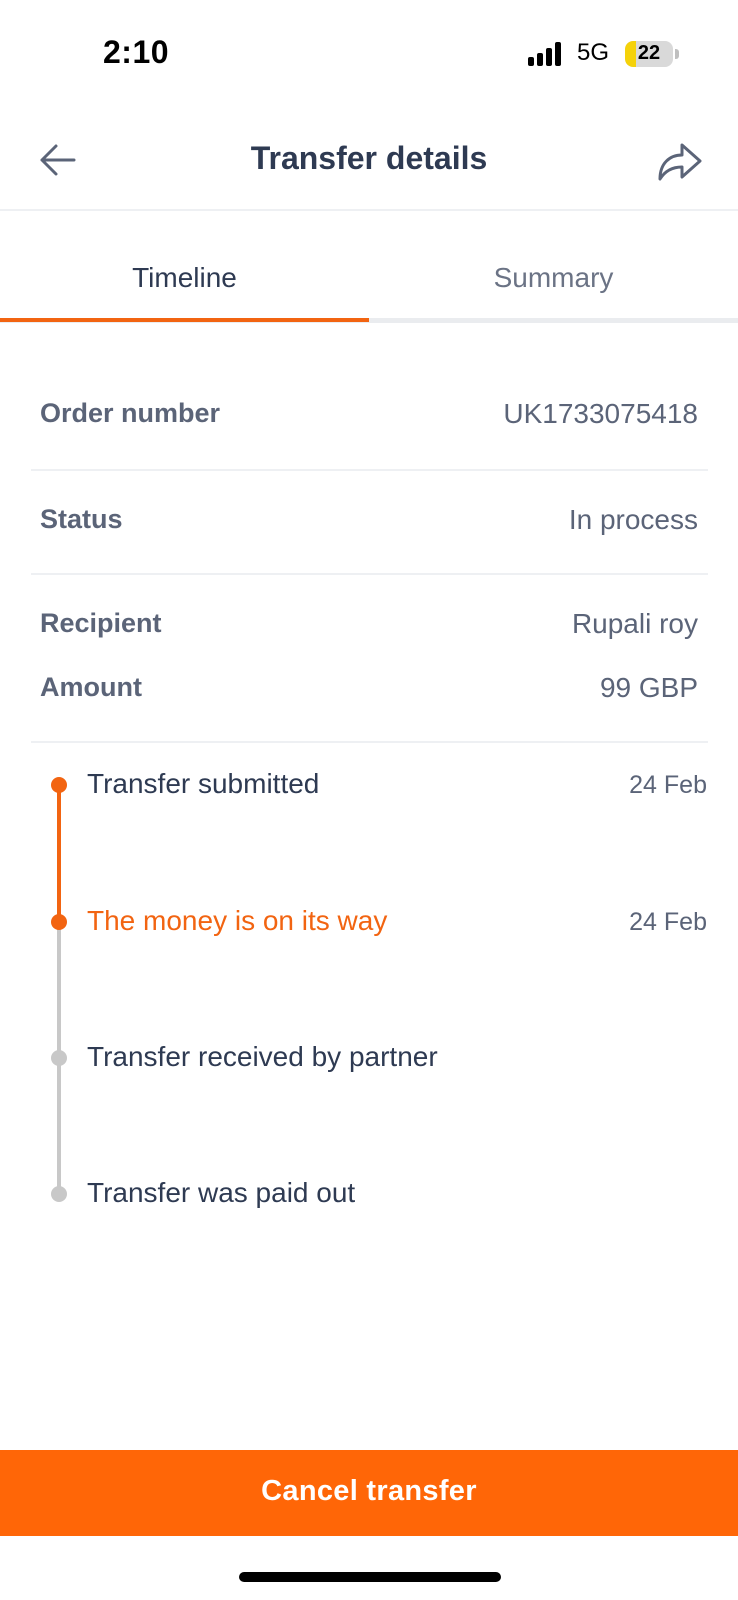 This screenshot has width=738, height=1600. Describe the element at coordinates (101, 623) in the screenshot. I see `recipient-label: Recipient` at that location.